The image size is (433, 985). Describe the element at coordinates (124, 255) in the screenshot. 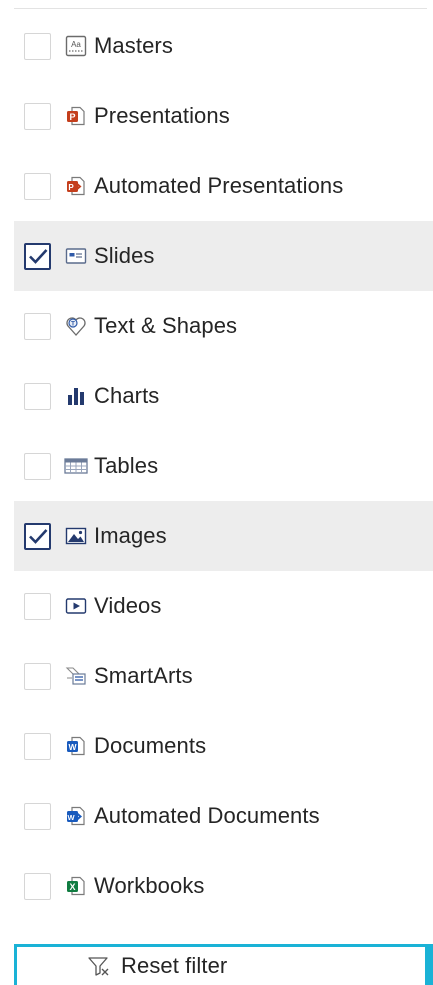

I see `filter-label: Slides` at that location.